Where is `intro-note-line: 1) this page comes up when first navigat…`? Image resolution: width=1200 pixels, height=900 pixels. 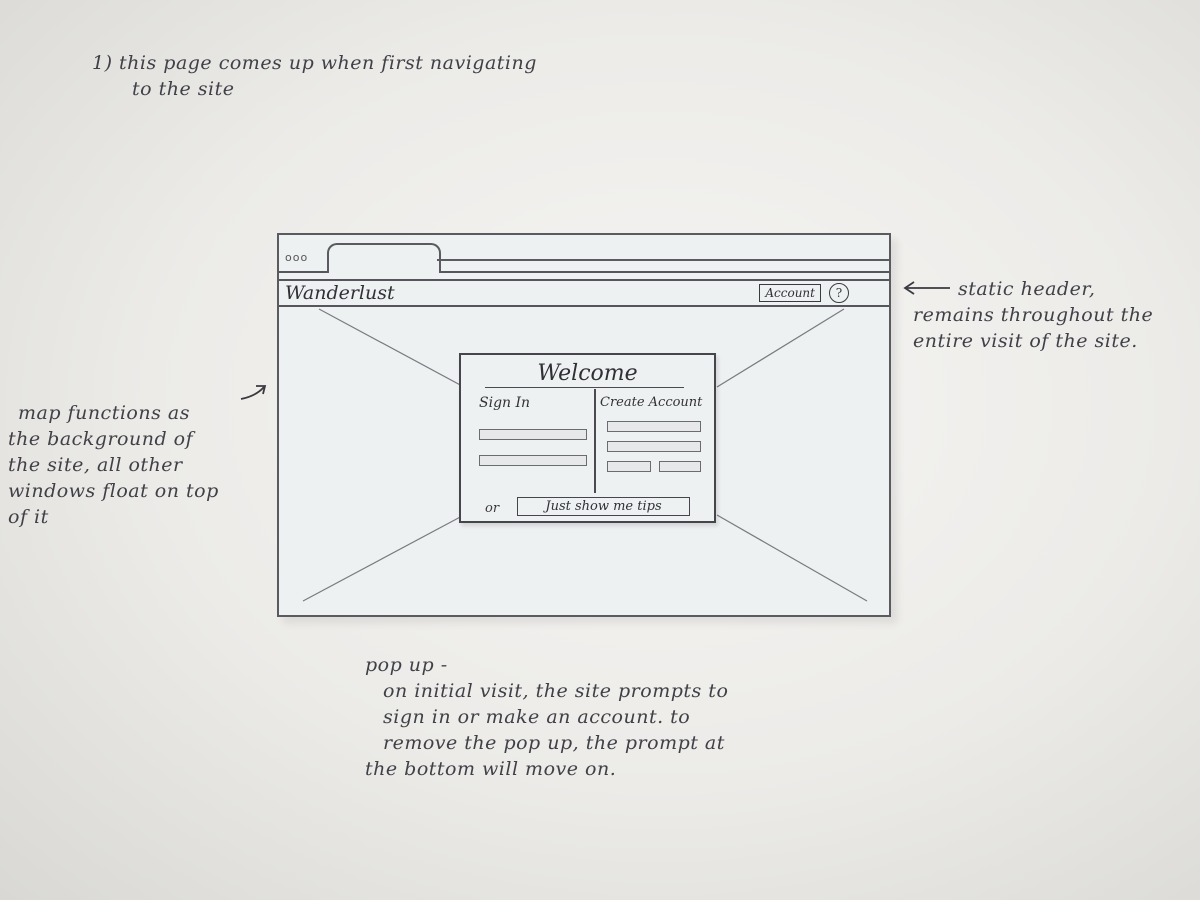
intro-note-line: 1) this page comes up when first navigat… is located at coordinates (314, 63).